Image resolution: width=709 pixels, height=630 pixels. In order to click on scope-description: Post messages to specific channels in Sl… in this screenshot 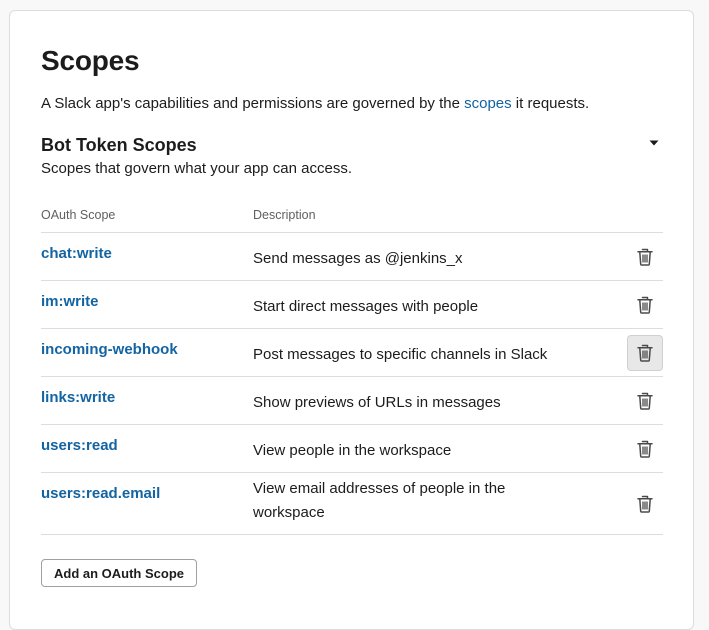, I will do `click(400, 354)`.